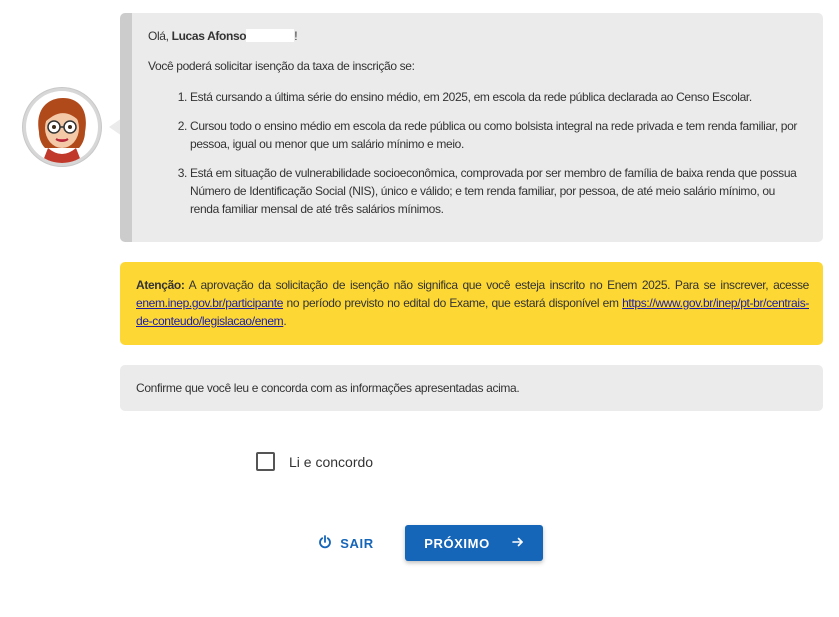  Describe the element at coordinates (285, 321) in the screenshot. I see `alert-text-end: .` at that location.